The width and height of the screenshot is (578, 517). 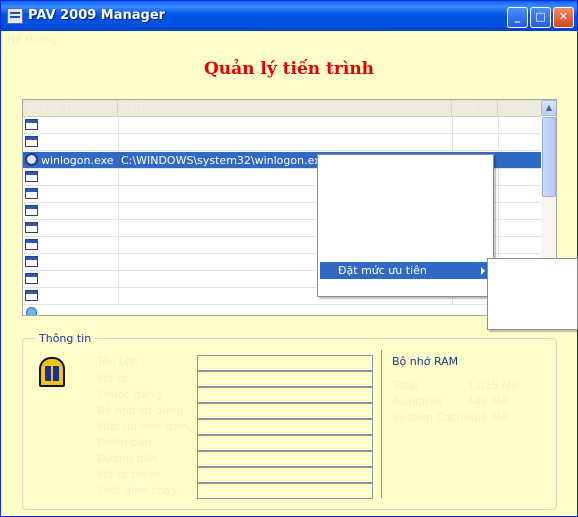 What do you see at coordinates (475, 108) in the screenshot?
I see `column-header-pid: PID` at bounding box center [475, 108].